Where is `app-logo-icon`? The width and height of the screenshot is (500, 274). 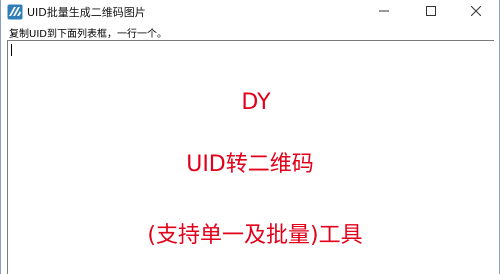
app-logo-icon is located at coordinates (15, 12).